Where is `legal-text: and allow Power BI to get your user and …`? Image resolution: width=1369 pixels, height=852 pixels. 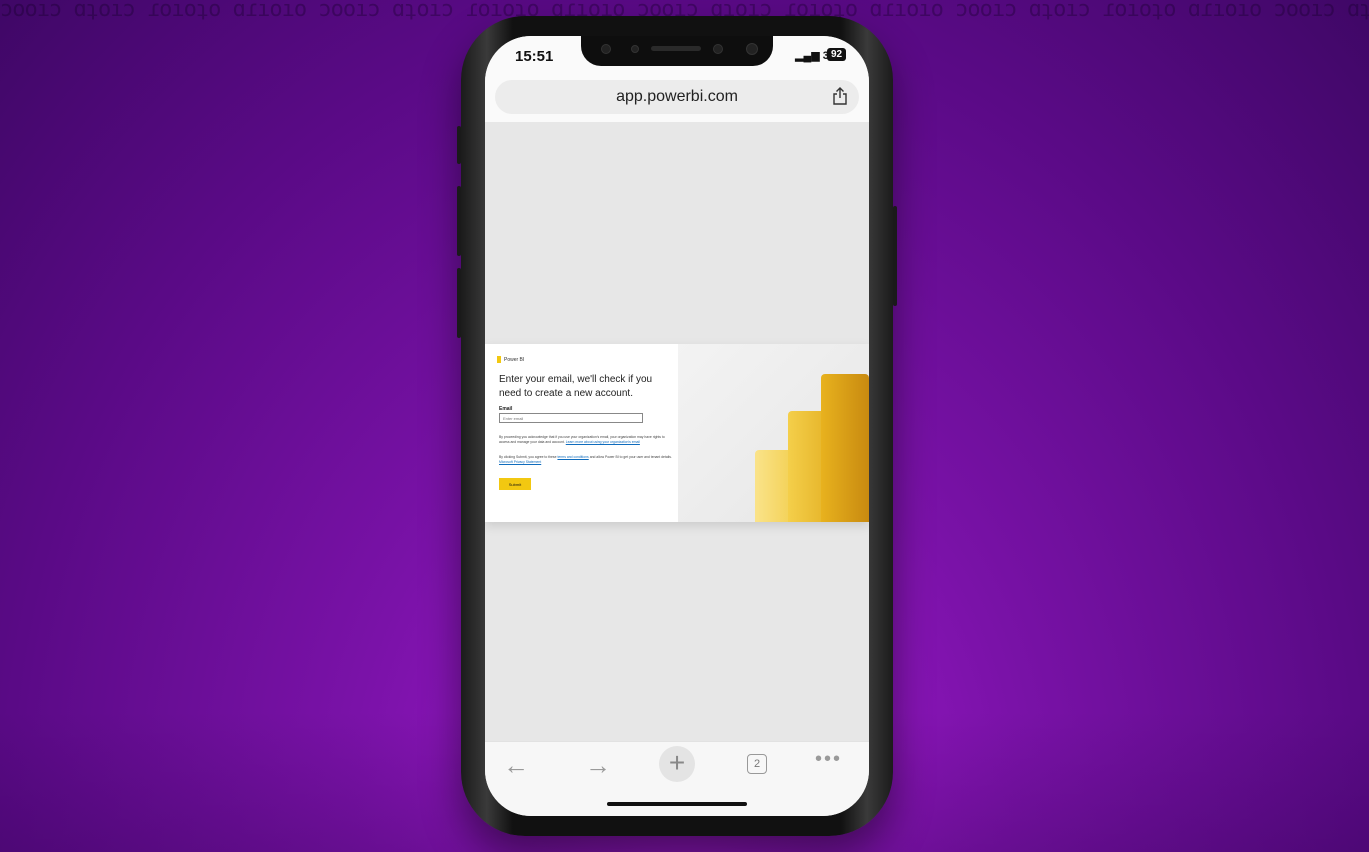
legal-text: and allow Power BI to get your user and … is located at coordinates (630, 457).